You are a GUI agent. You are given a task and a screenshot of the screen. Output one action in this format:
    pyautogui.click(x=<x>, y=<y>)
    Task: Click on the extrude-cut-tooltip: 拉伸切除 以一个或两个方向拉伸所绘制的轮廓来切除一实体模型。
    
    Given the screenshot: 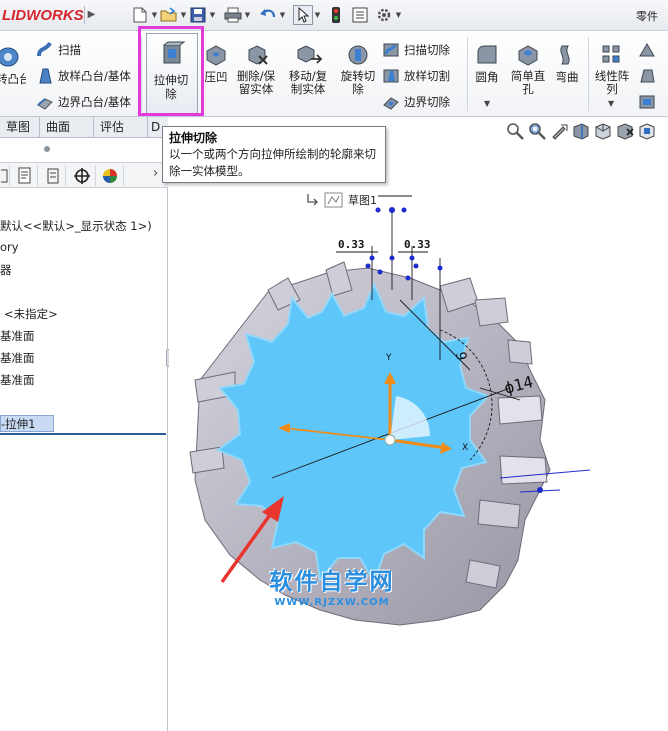 What is the action you would take?
    pyautogui.click(x=274, y=154)
    